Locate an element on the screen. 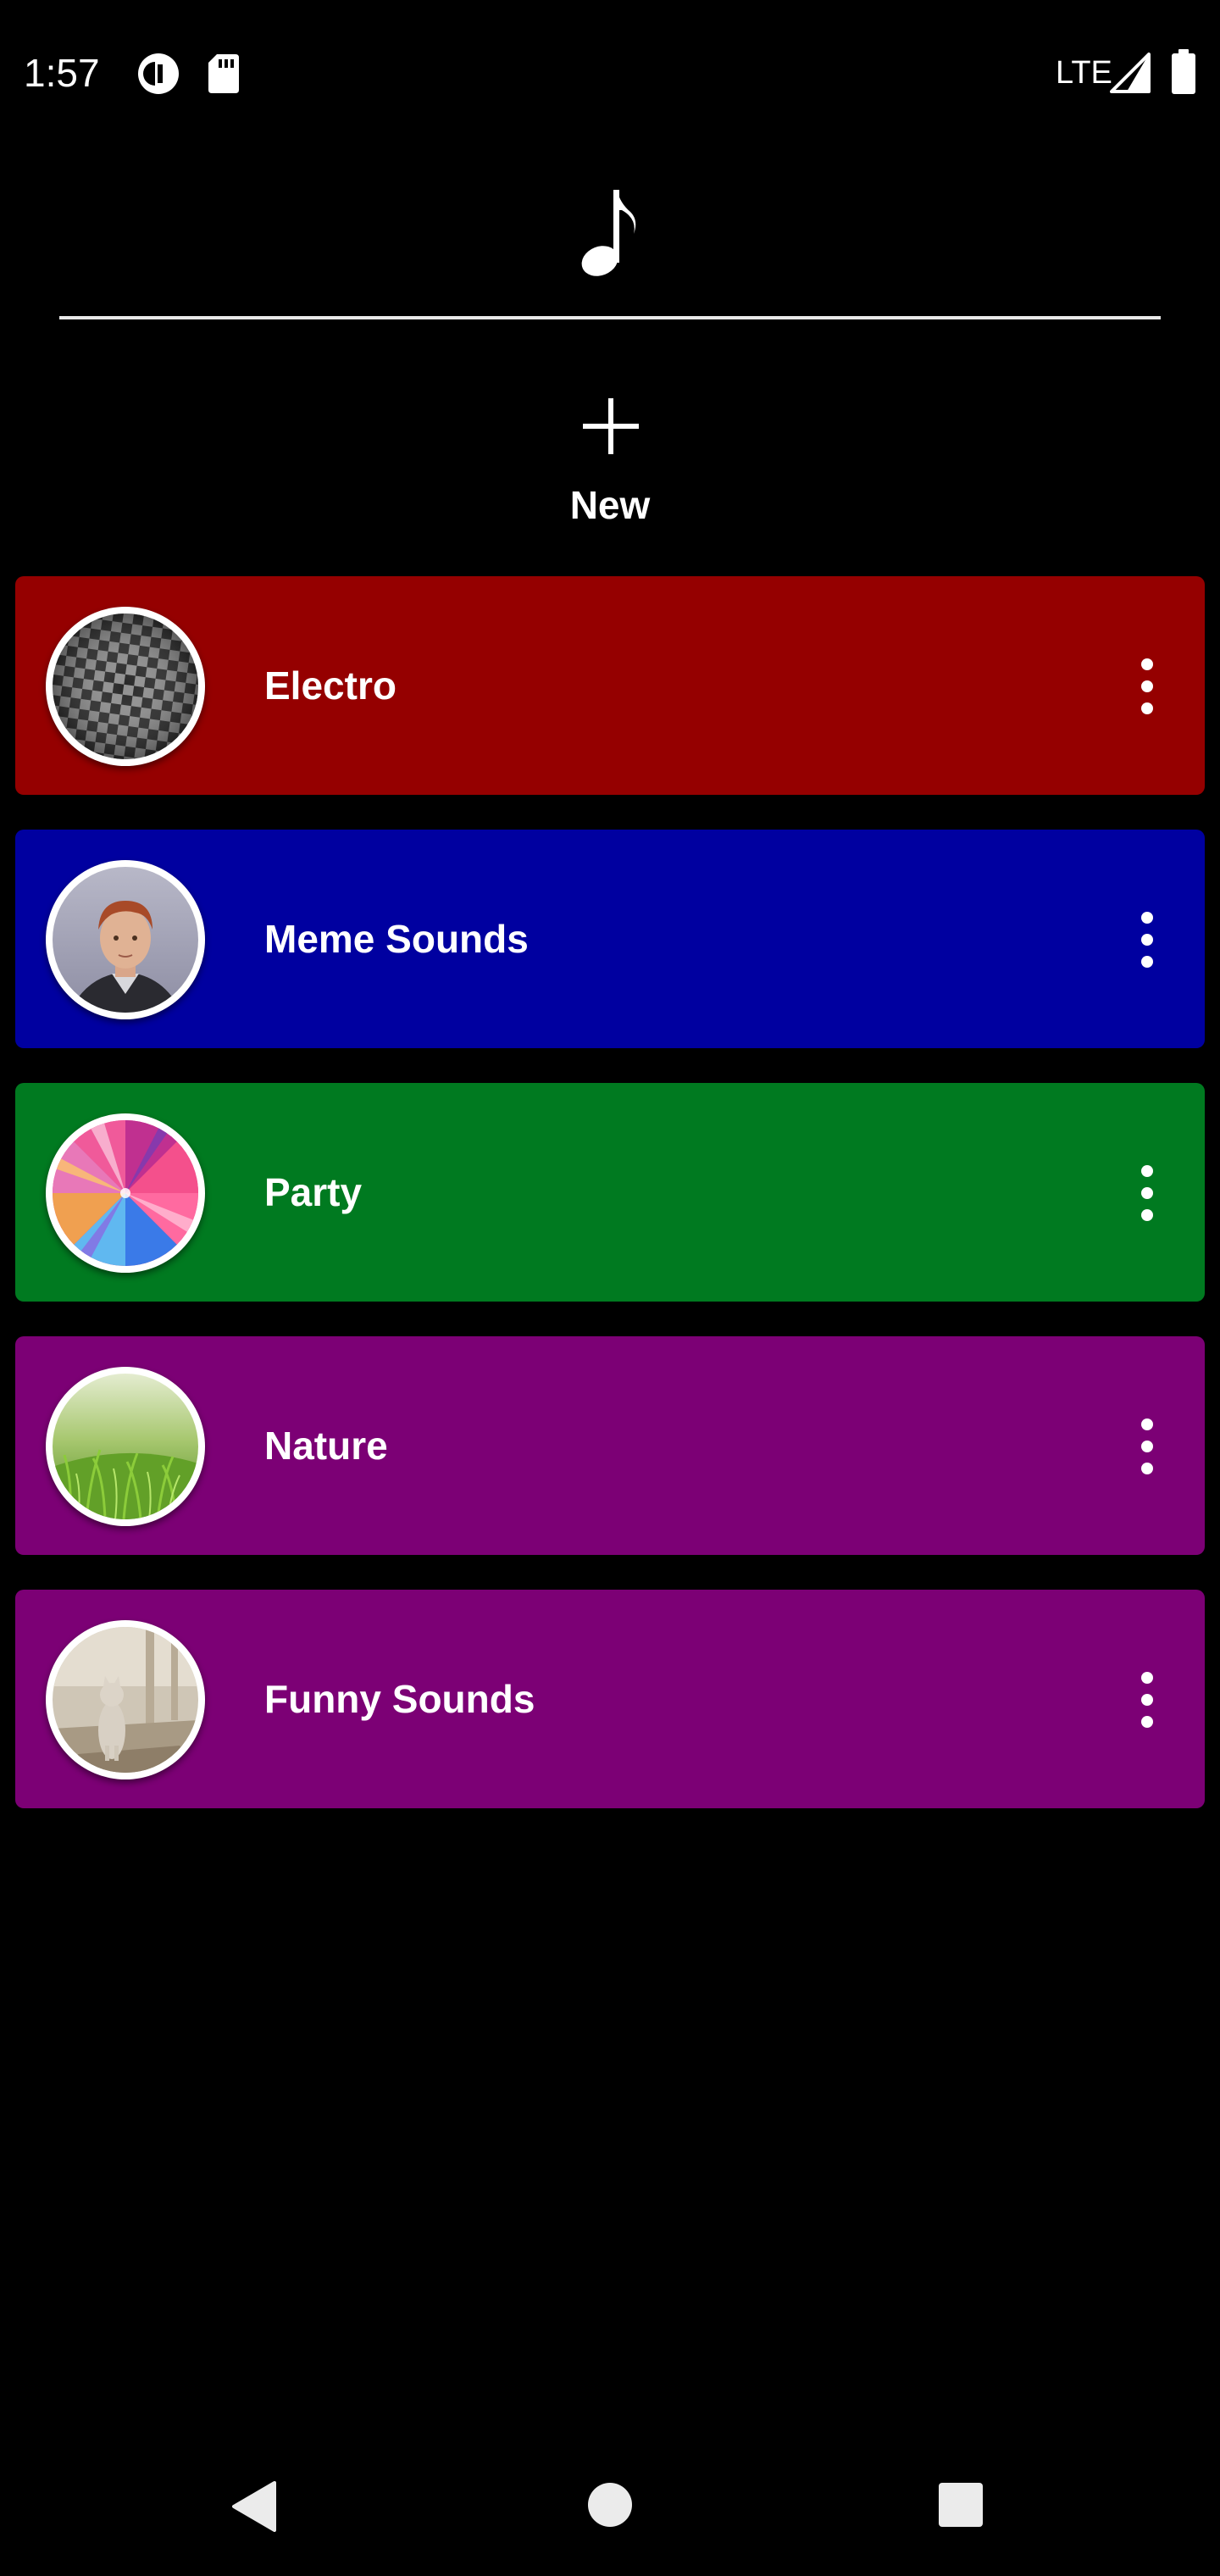  person-photo is located at coordinates (125, 940).